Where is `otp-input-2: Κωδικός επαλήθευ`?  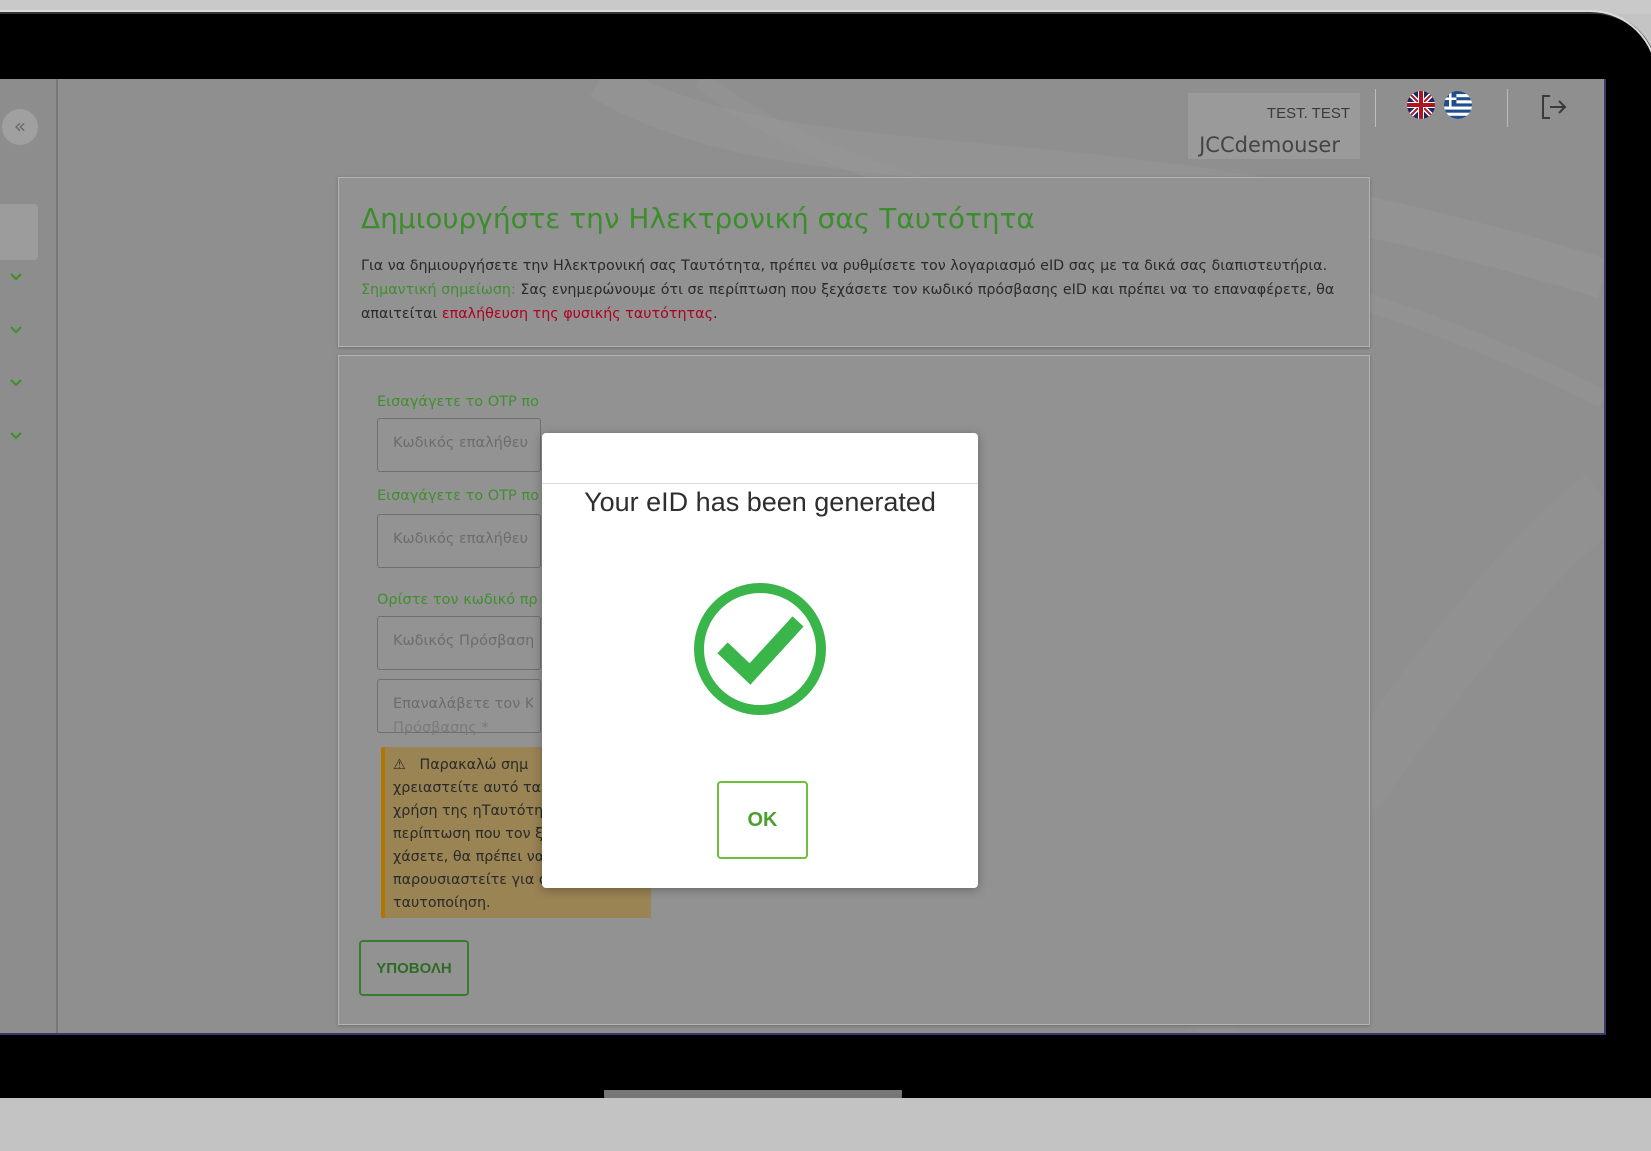 otp-input-2: Κωδικός επαλήθευ is located at coordinates (459, 541).